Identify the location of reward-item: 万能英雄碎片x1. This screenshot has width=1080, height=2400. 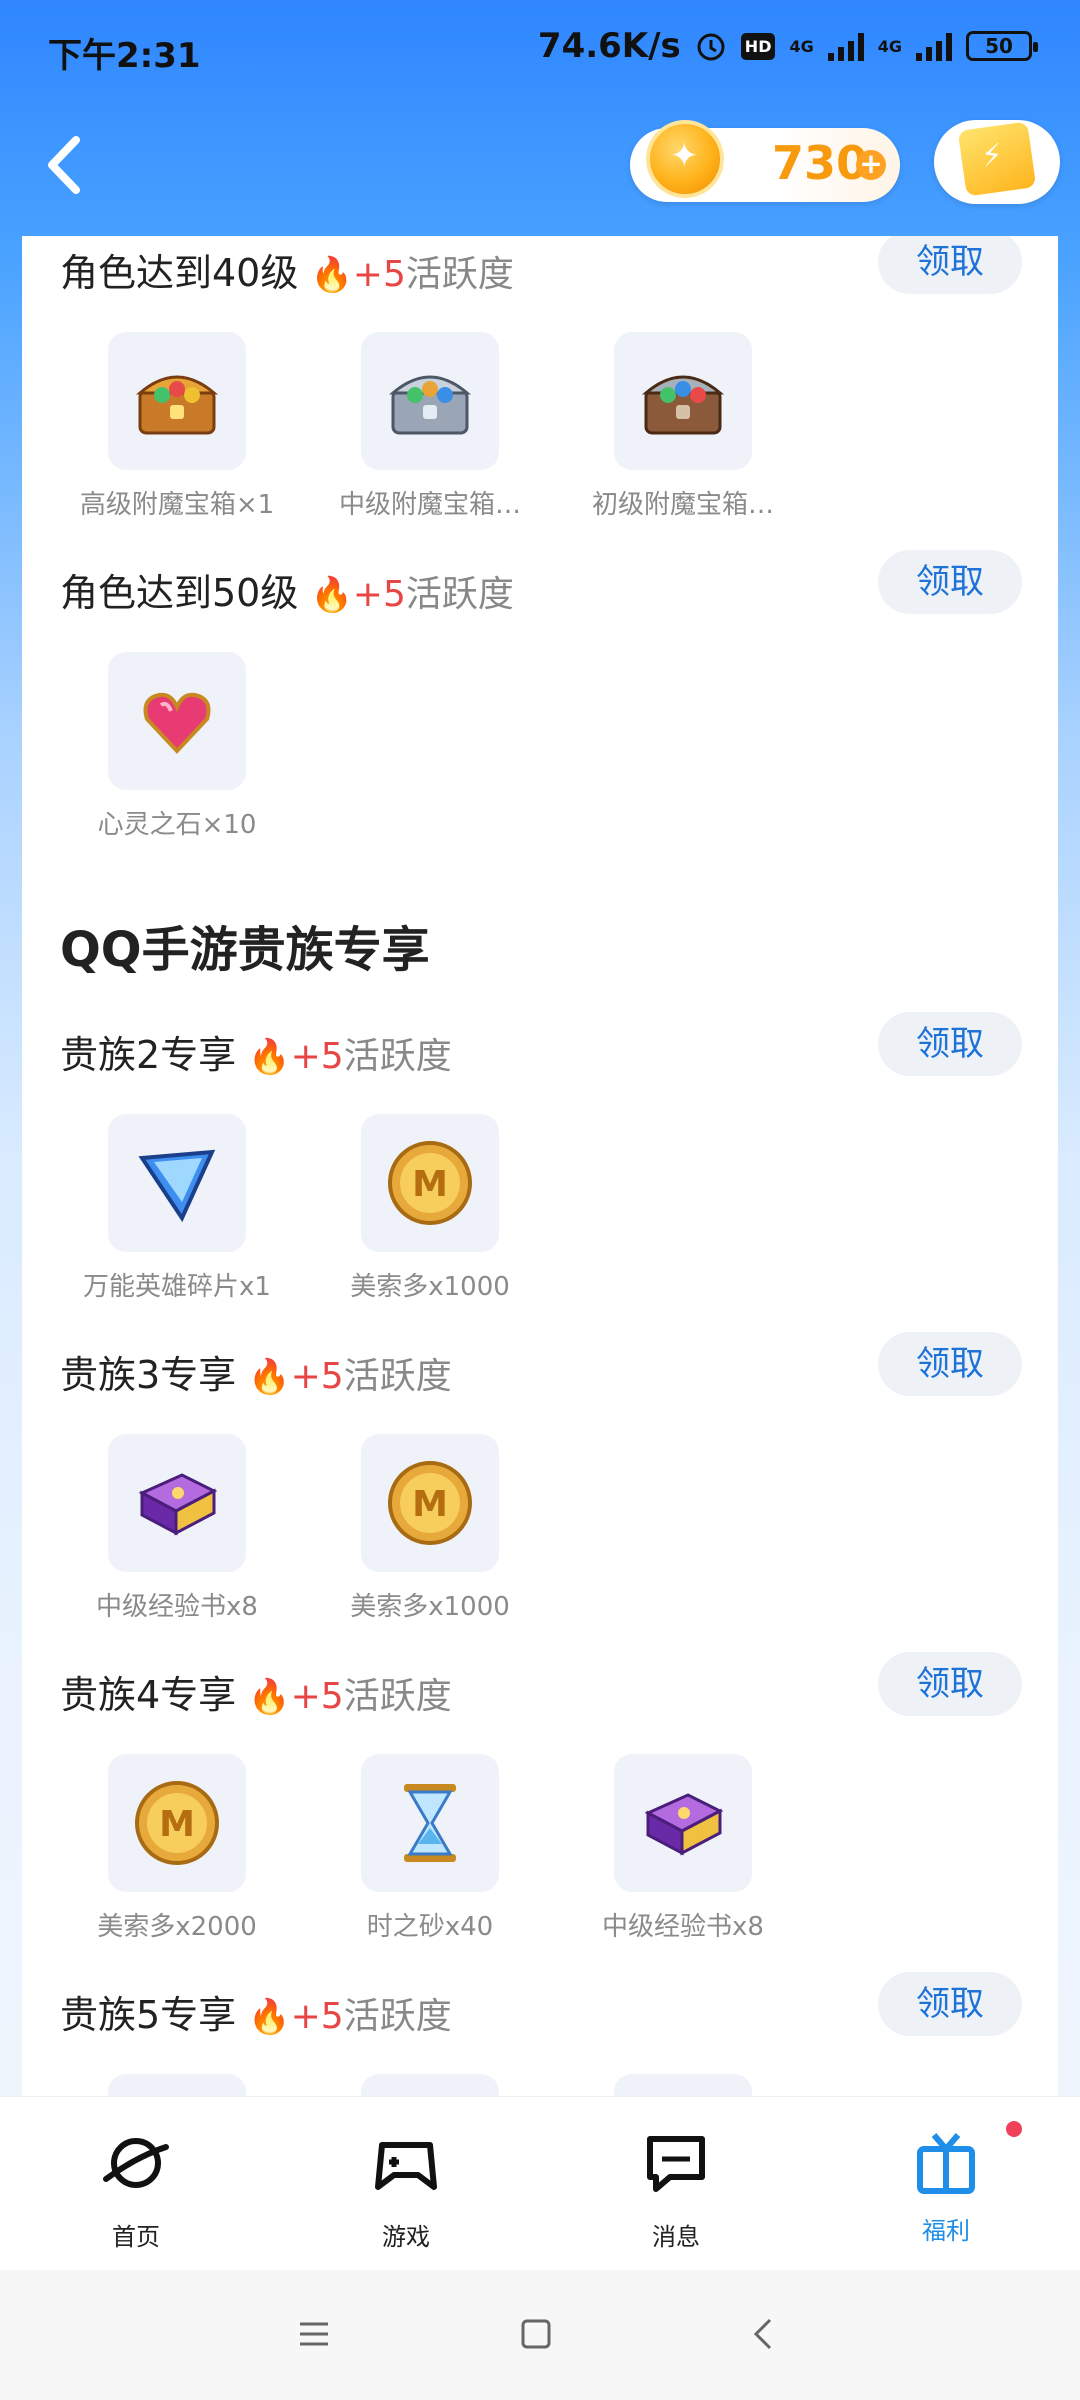
(177, 1208).